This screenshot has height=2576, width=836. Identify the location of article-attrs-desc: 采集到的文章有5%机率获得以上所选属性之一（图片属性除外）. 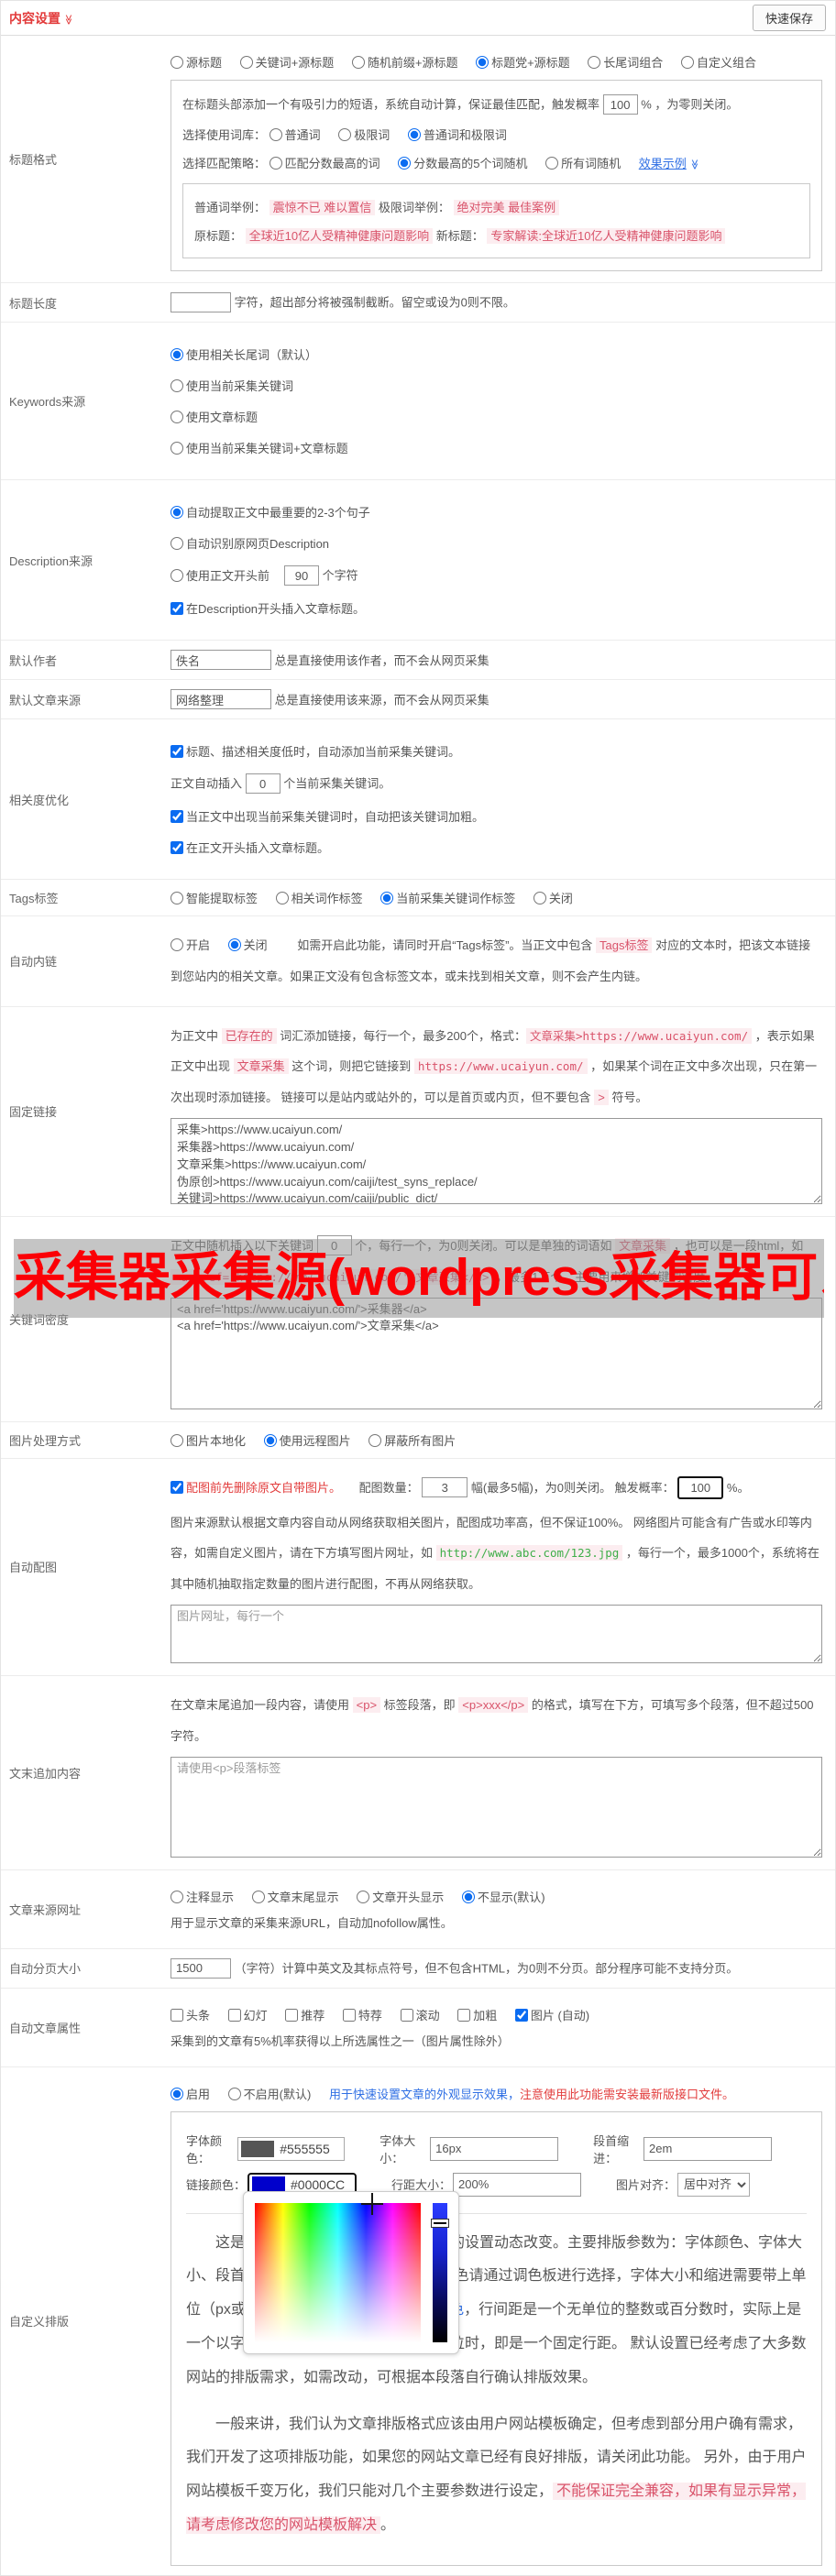
(340, 2040).